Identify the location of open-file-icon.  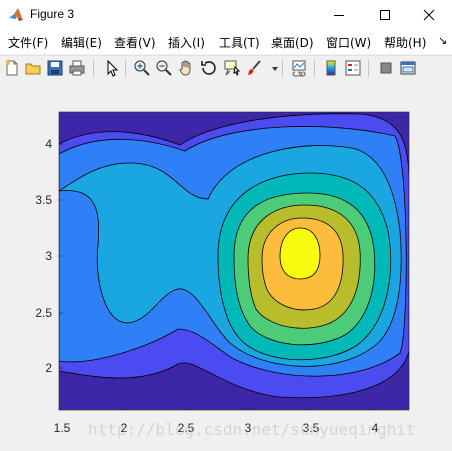
(33, 68).